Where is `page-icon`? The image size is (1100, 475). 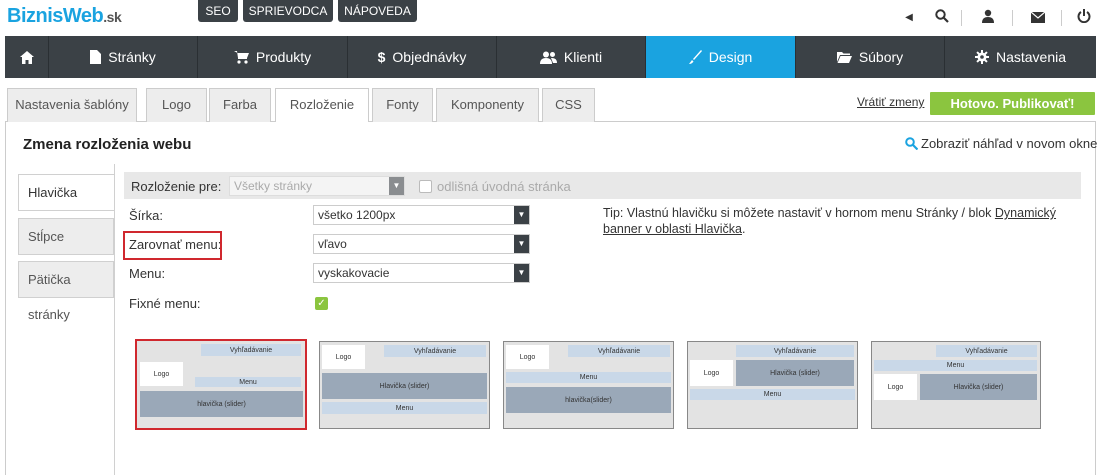
page-icon is located at coordinates (96, 57).